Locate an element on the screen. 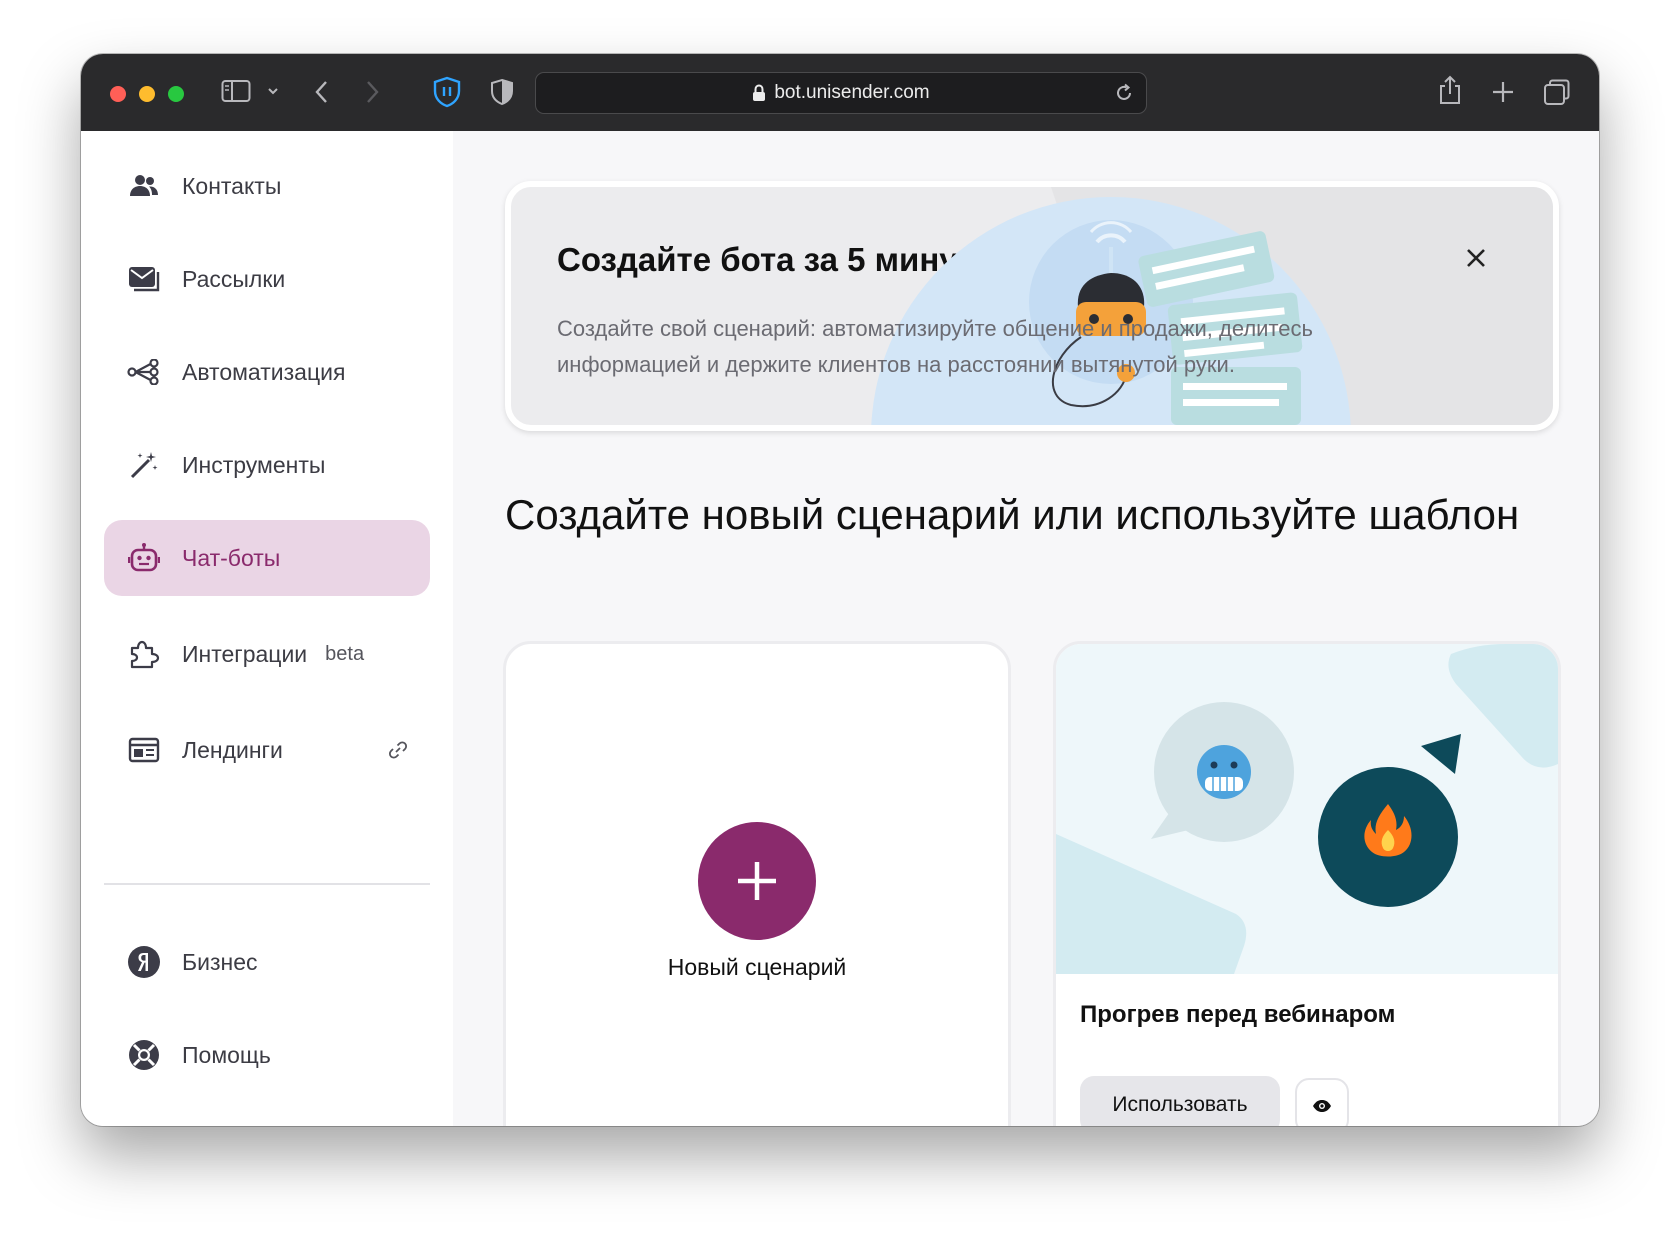 This screenshot has width=1680, height=1234. eye-icon is located at coordinates (1322, 1106).